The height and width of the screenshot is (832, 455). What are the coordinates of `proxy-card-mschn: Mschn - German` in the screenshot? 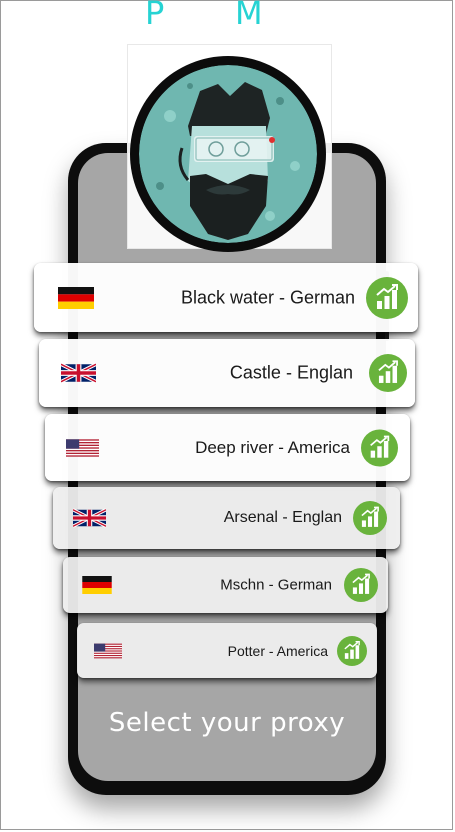 It's located at (225, 585).